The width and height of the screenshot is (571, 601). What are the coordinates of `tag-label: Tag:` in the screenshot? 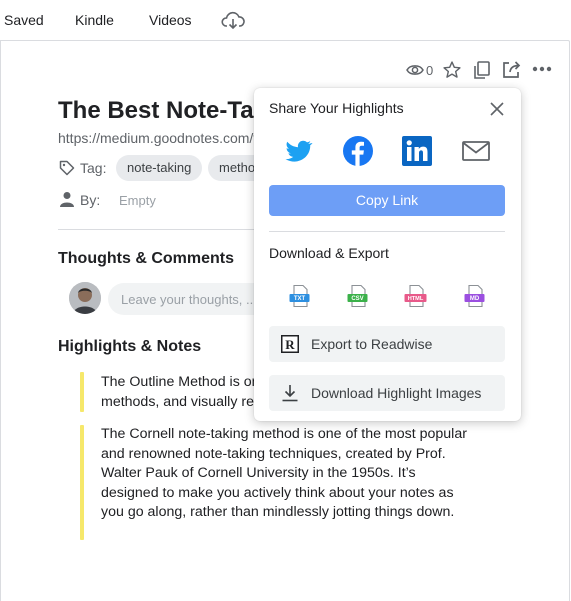 It's located at (93, 168).